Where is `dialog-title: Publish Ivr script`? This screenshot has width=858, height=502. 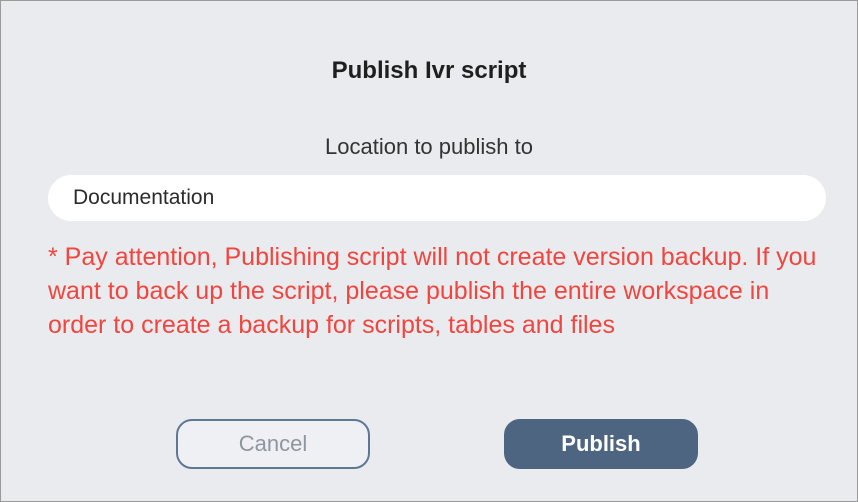 dialog-title: Publish Ivr script is located at coordinates (429, 70).